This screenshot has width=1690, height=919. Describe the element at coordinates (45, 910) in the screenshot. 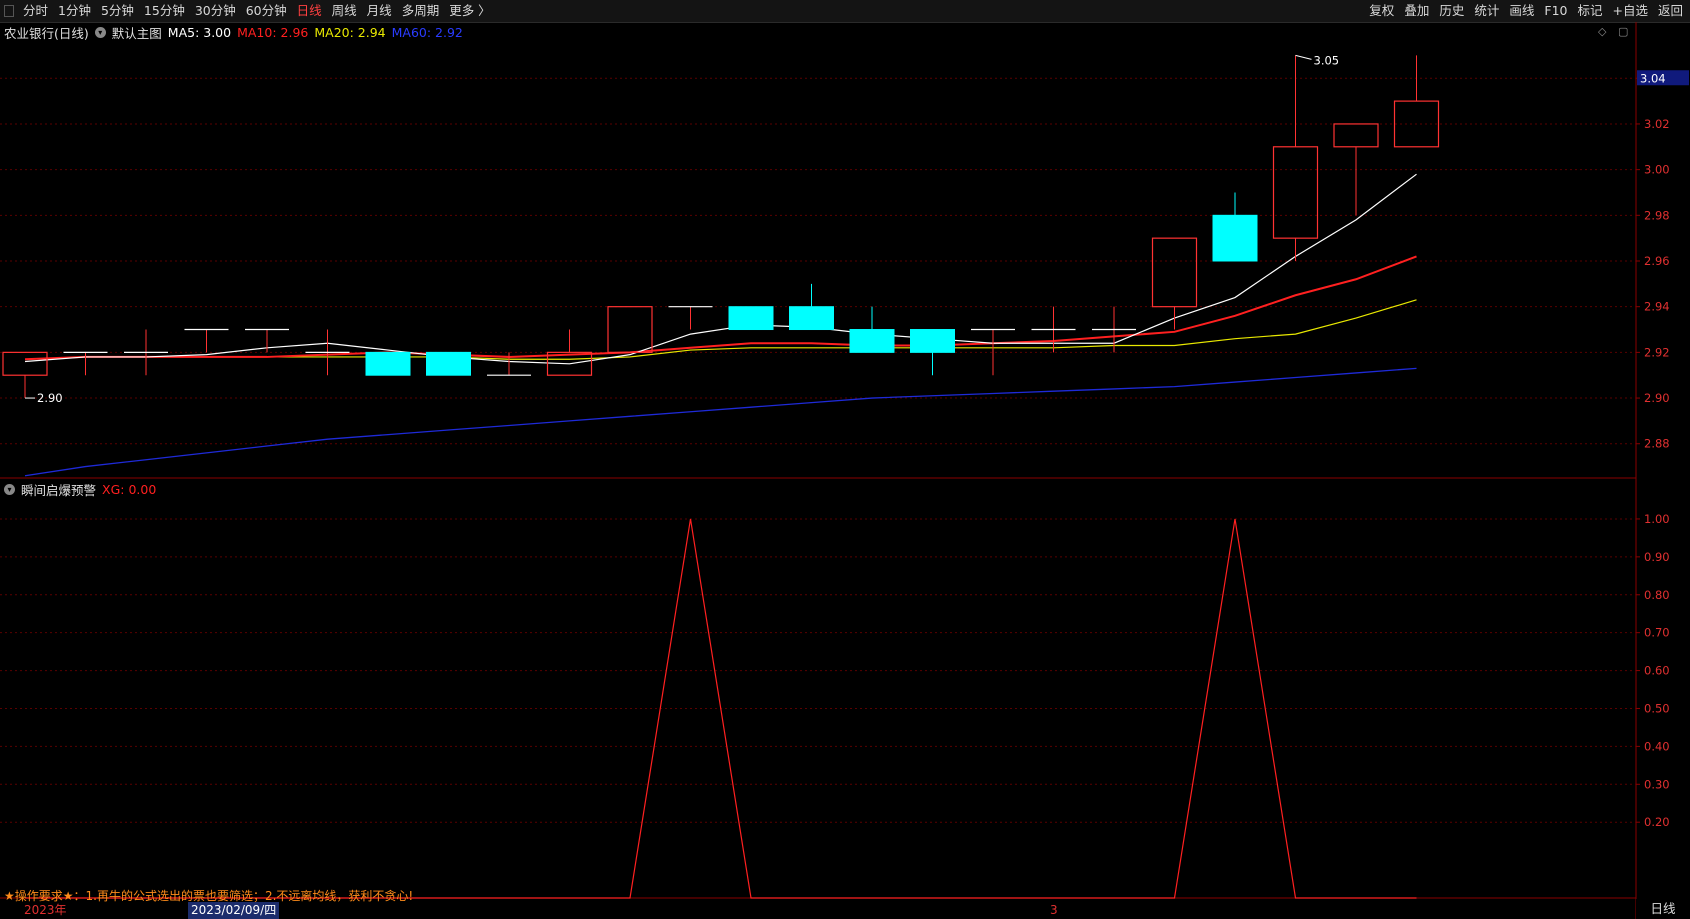

I see `date-year: 2023年` at that location.